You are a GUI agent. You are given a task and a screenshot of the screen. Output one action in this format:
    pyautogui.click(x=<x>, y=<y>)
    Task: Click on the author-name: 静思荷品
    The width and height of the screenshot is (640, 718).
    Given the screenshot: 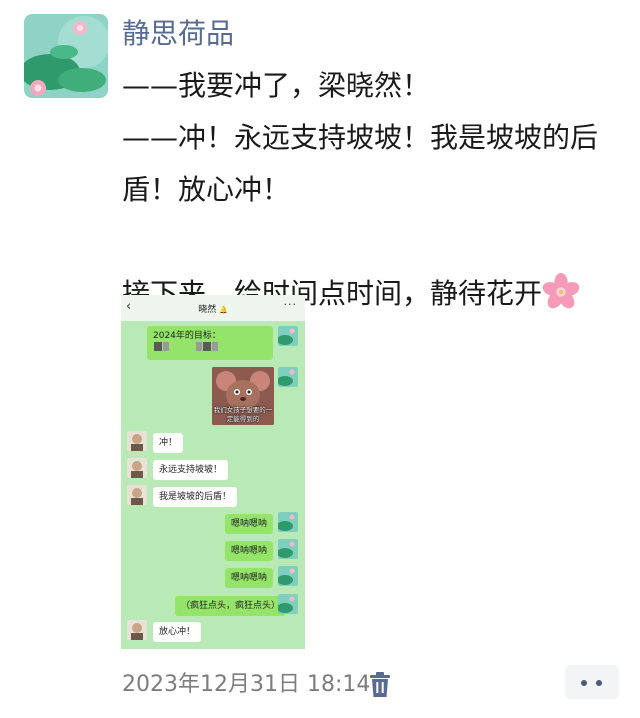 What is the action you would take?
    pyautogui.click(x=178, y=34)
    